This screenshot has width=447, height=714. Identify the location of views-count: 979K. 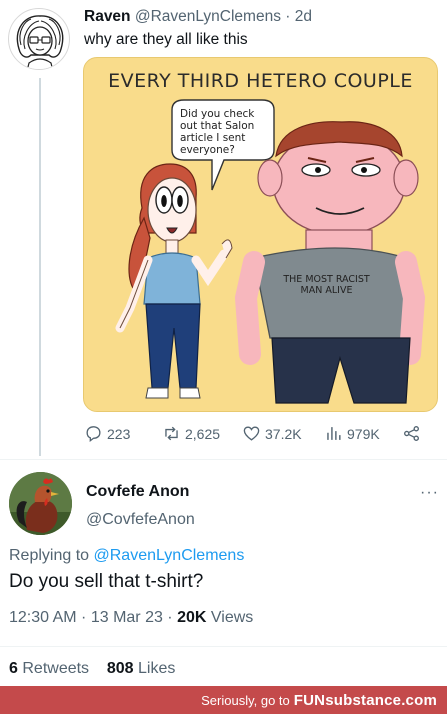
(363, 433).